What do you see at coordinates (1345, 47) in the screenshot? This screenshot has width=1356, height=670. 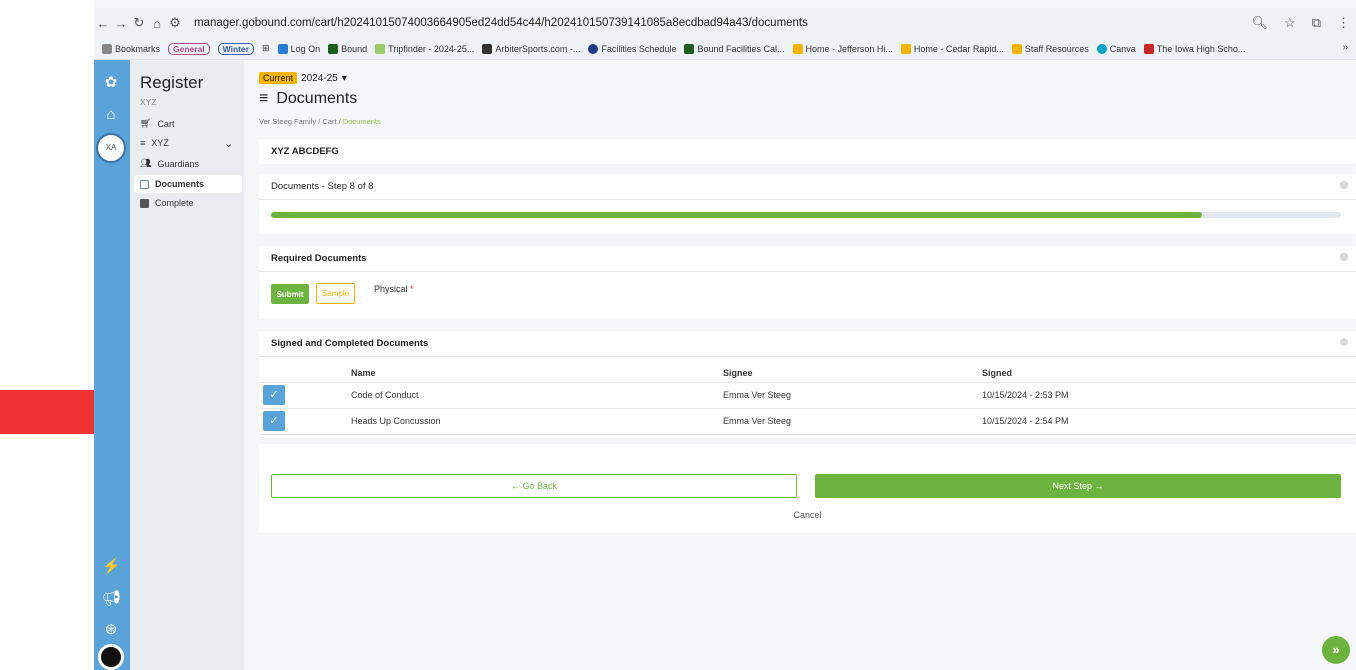 I see `more-bookmarks-icon: »` at bounding box center [1345, 47].